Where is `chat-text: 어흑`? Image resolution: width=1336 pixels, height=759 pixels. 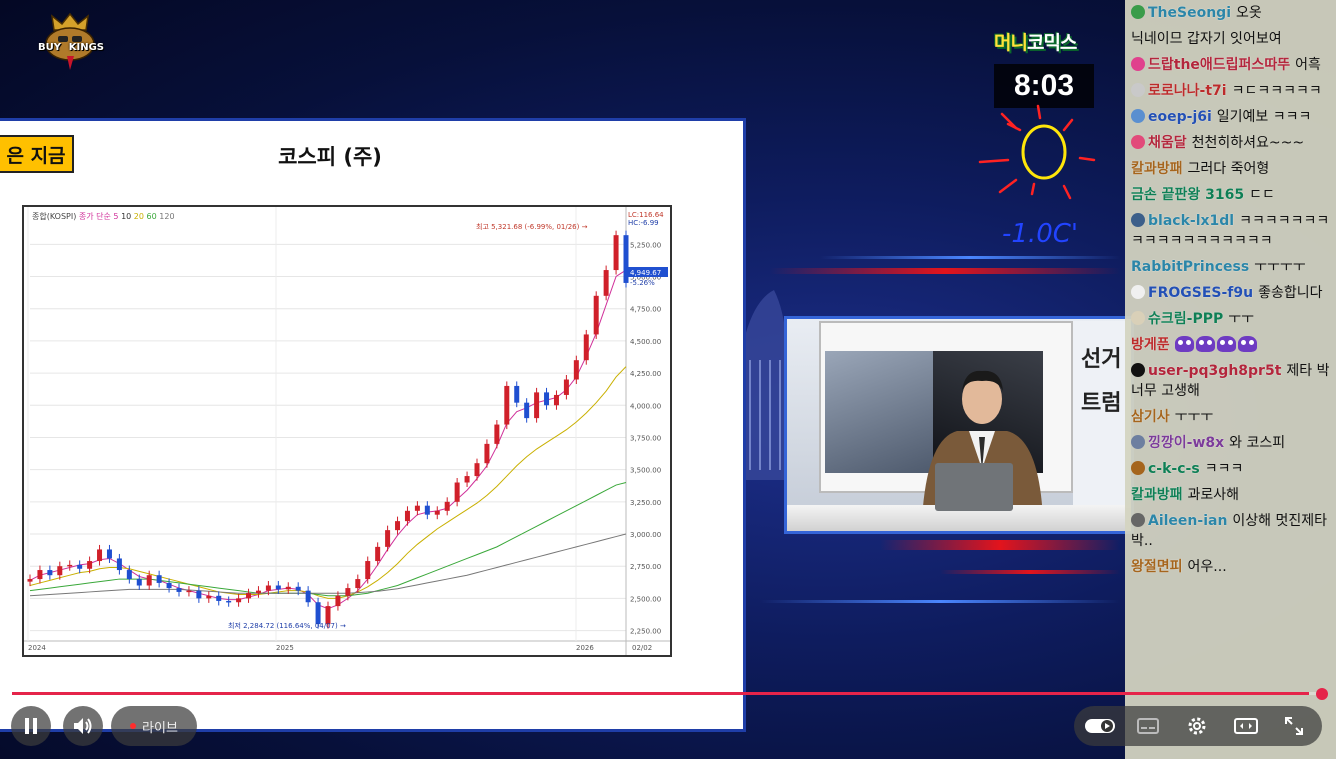
chat-text: 어흑 is located at coordinates (1308, 65).